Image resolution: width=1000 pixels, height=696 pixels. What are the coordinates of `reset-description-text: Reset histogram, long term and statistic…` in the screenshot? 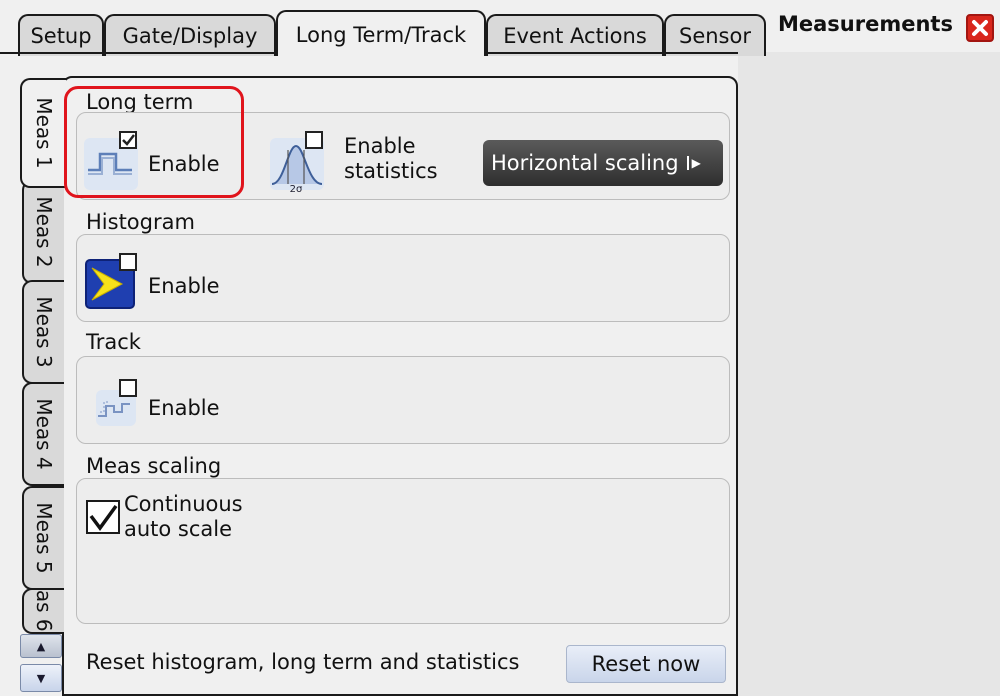 It's located at (303, 662).